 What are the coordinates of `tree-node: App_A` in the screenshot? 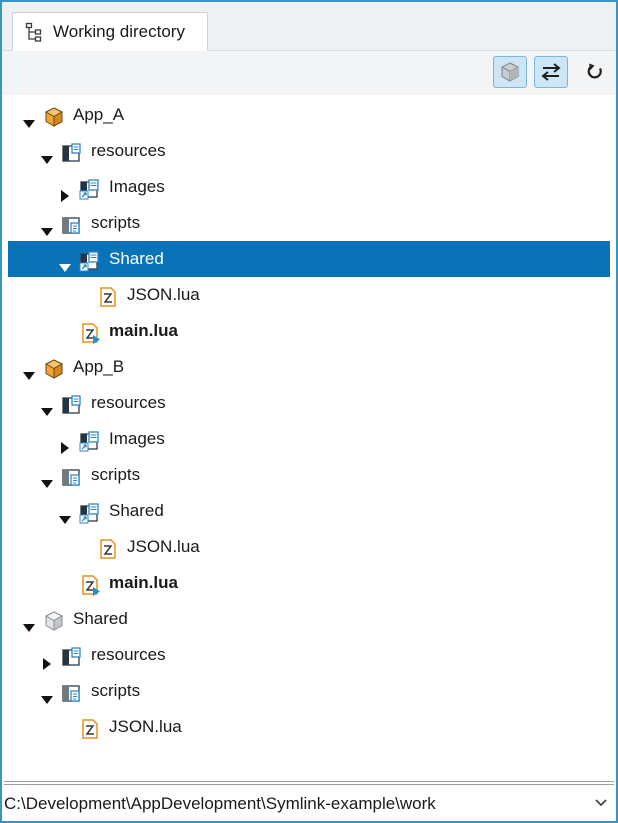 It's located at (309, 115).